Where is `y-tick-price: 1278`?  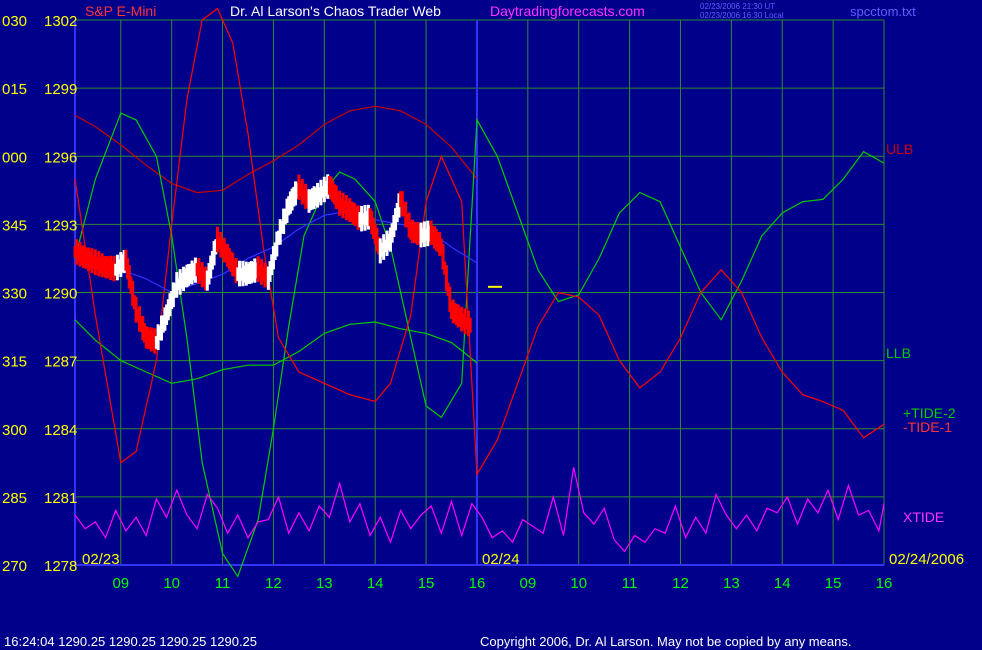 y-tick-price: 1278 is located at coordinates (60, 566).